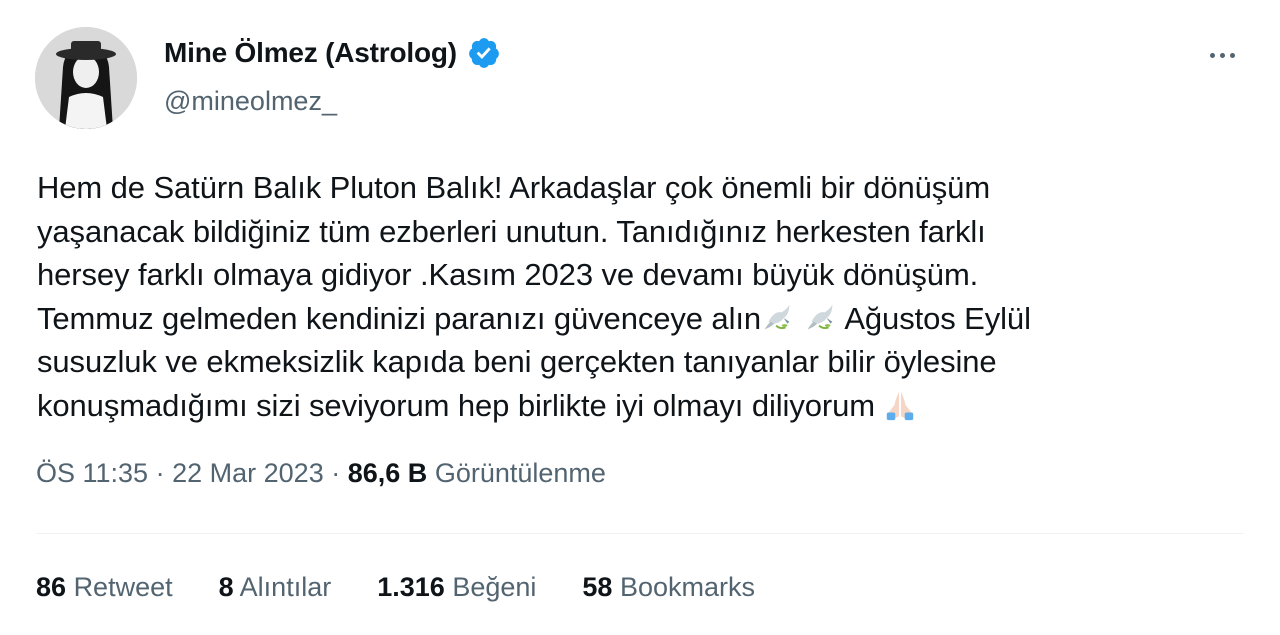 The image size is (1280, 635). Describe the element at coordinates (640, 533) in the screenshot. I see `divider` at that location.